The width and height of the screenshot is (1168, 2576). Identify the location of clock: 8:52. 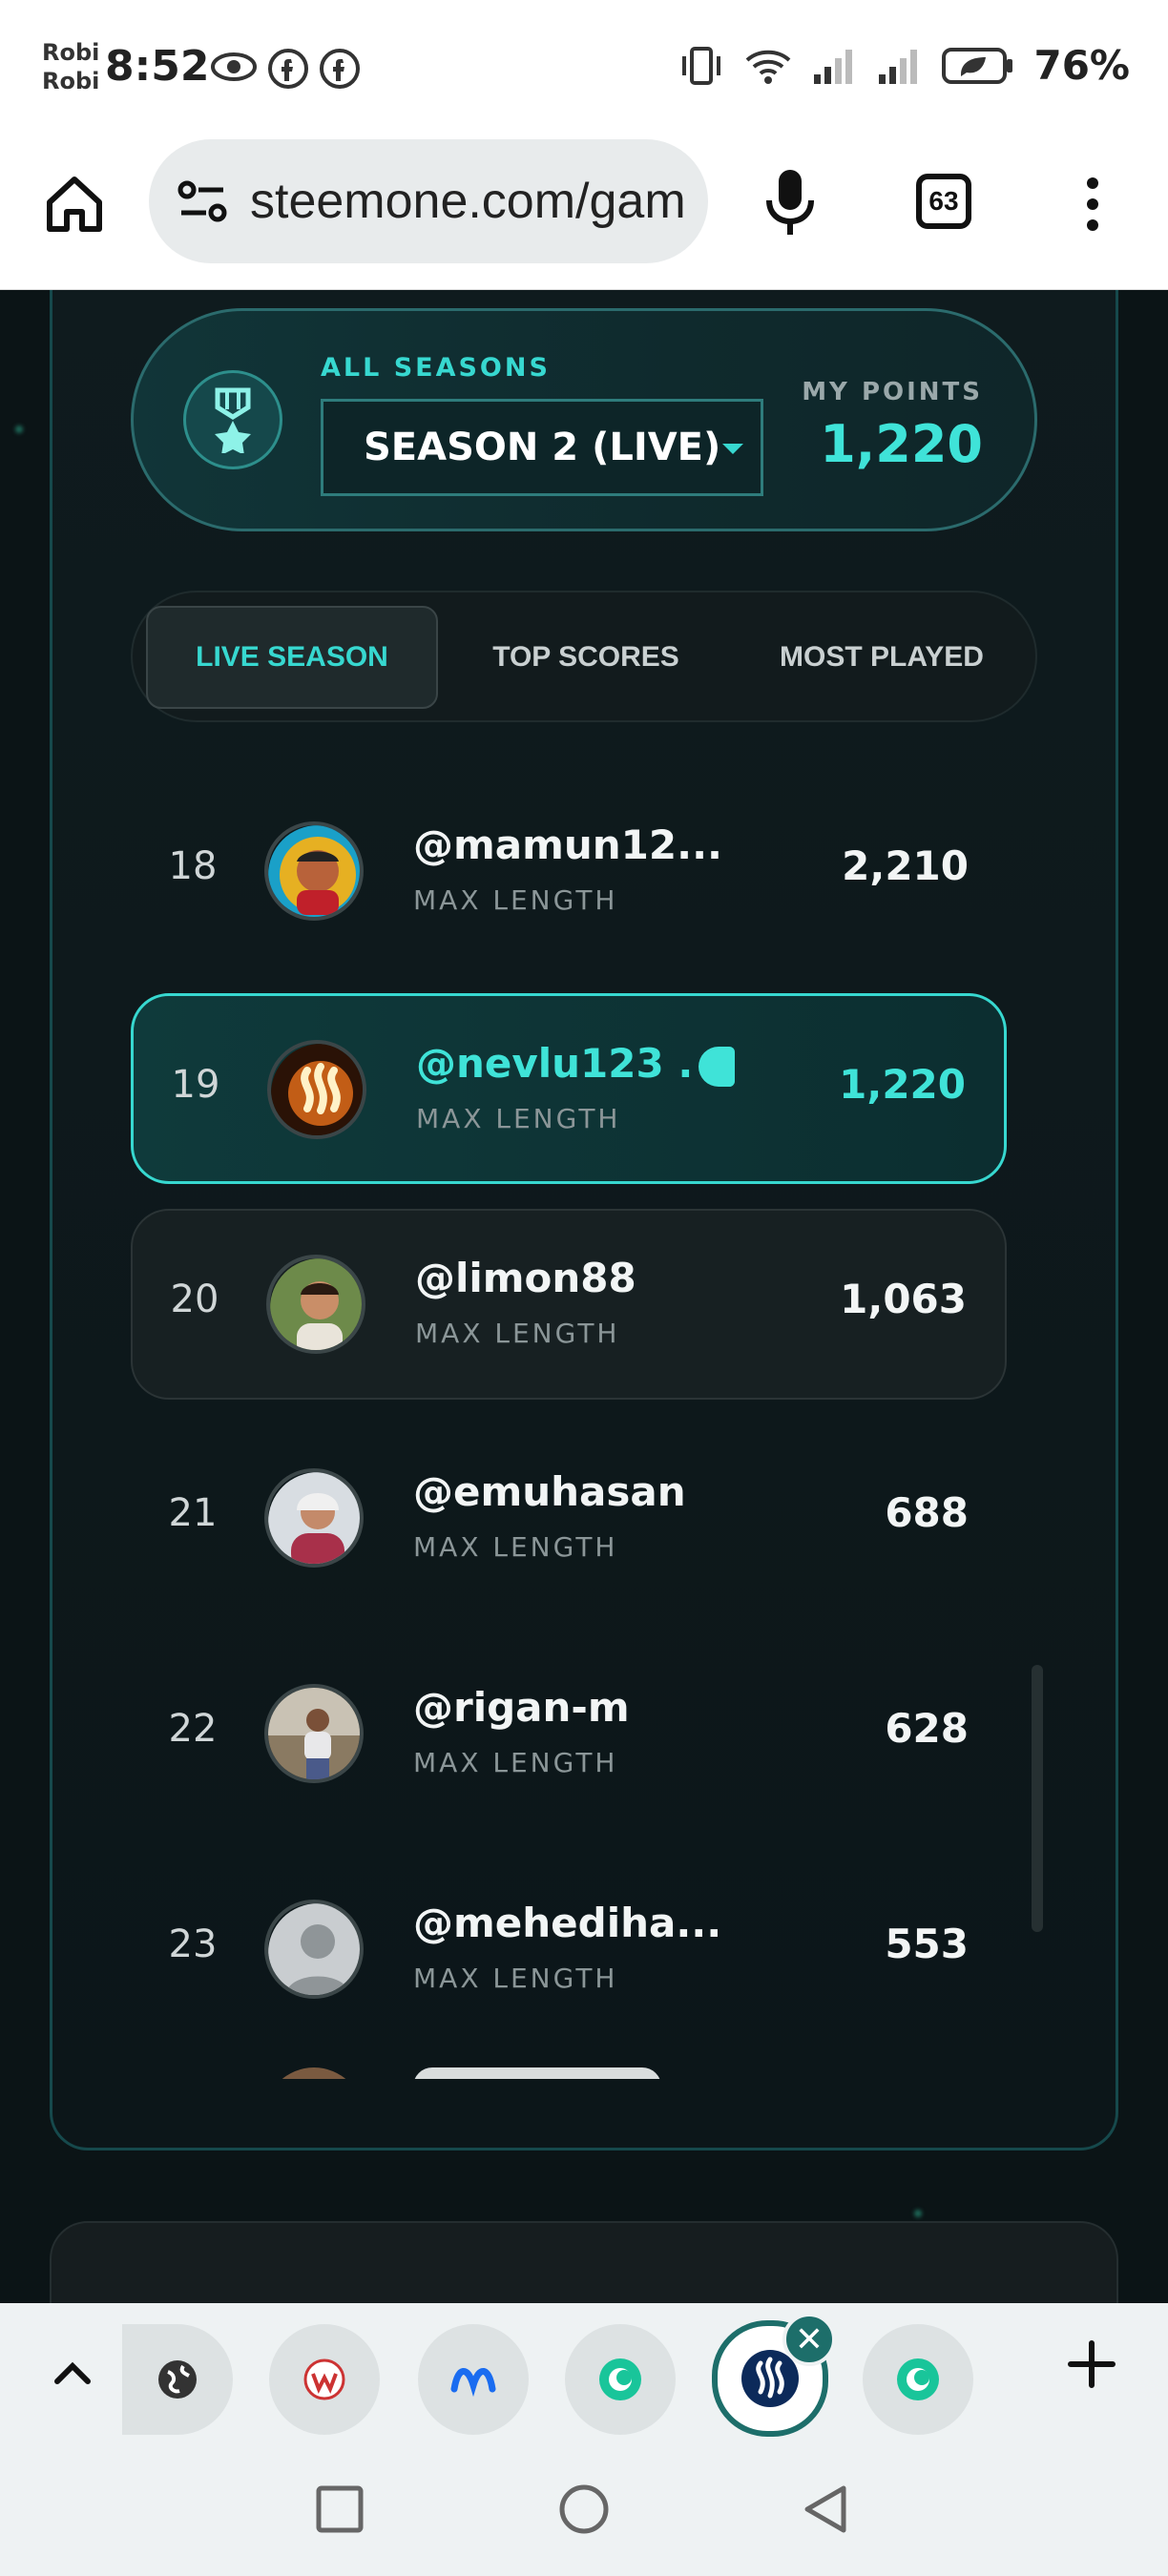
(157, 66).